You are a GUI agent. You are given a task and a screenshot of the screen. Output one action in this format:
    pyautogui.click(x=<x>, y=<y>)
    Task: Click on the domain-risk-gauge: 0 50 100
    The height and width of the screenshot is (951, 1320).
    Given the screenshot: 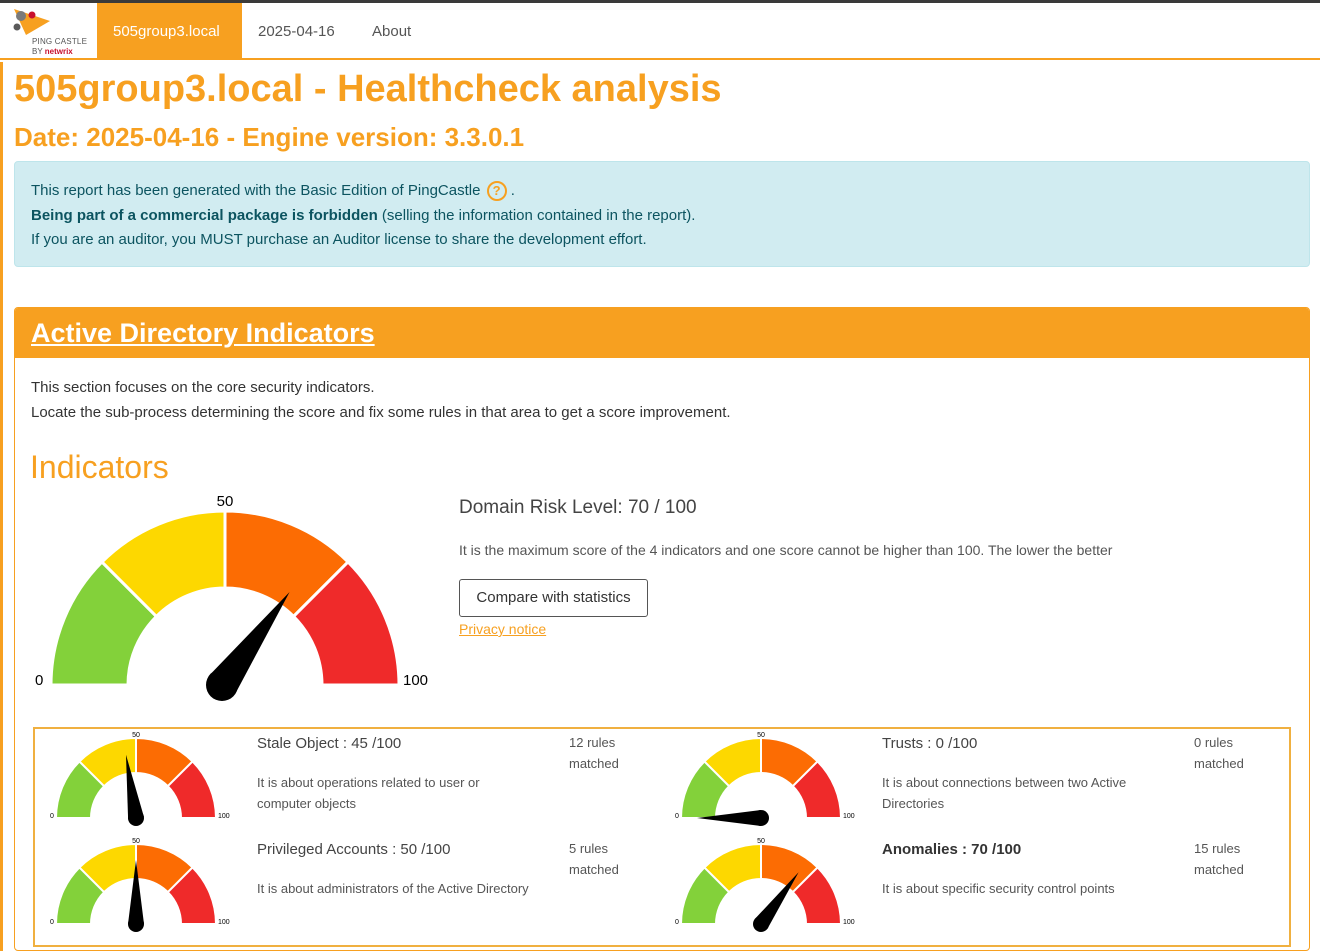 What is the action you would take?
    pyautogui.click(x=233, y=600)
    